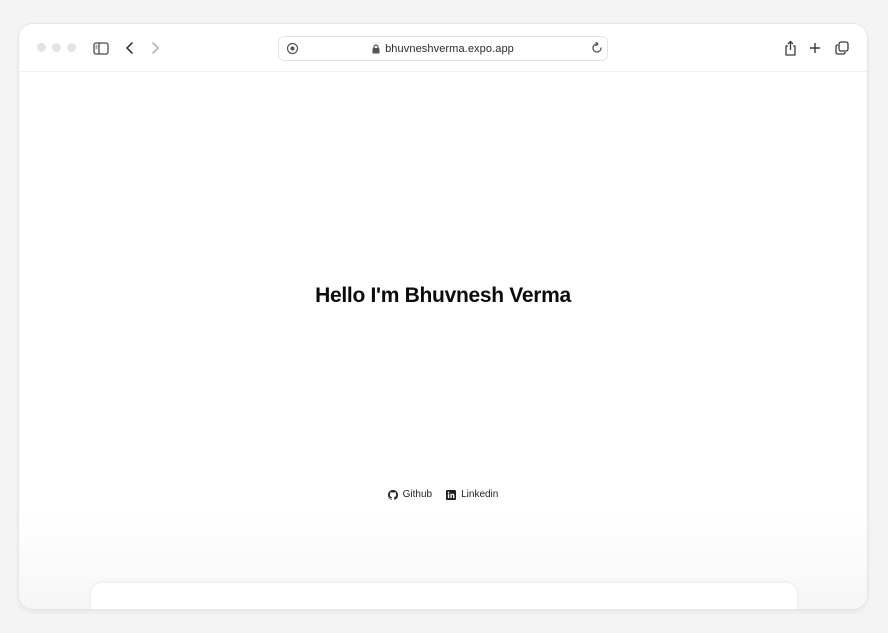  Describe the element at coordinates (56, 47) in the screenshot. I see `minimize-window-button` at that location.